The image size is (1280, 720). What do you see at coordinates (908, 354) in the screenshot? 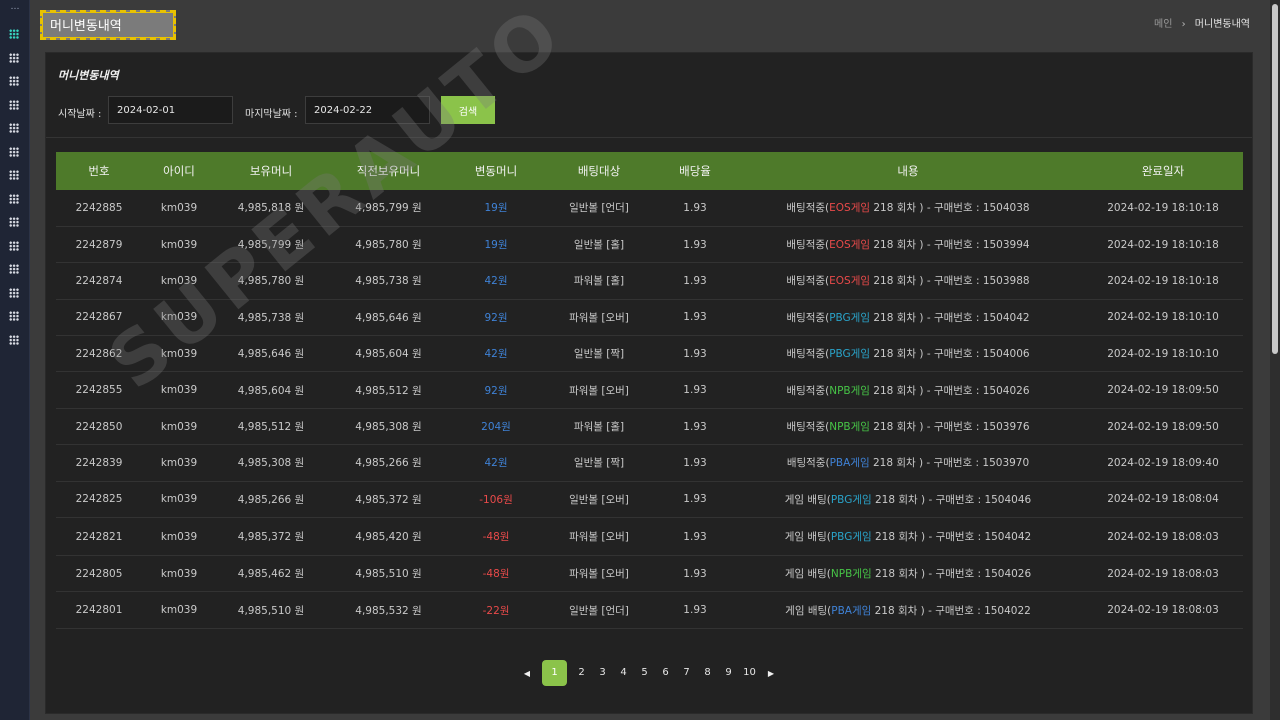
I see `cell-content: 배팅적중(PBG게임 218 회차 ) - 구매번호 : 1504006` at bounding box center [908, 354].